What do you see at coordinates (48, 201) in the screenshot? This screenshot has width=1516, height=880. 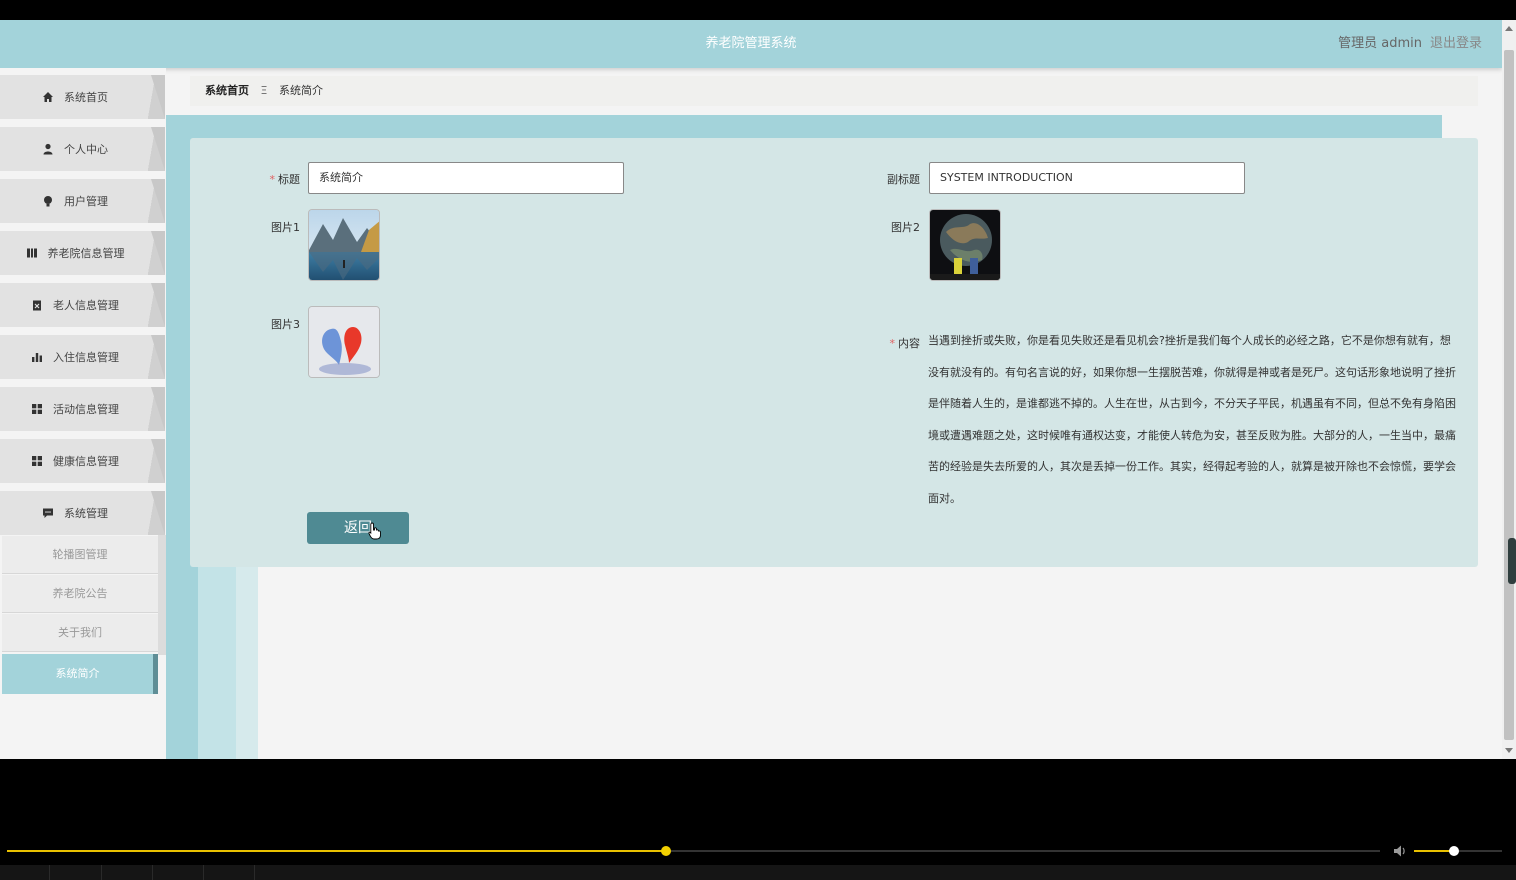 I see `bulb-icon` at bounding box center [48, 201].